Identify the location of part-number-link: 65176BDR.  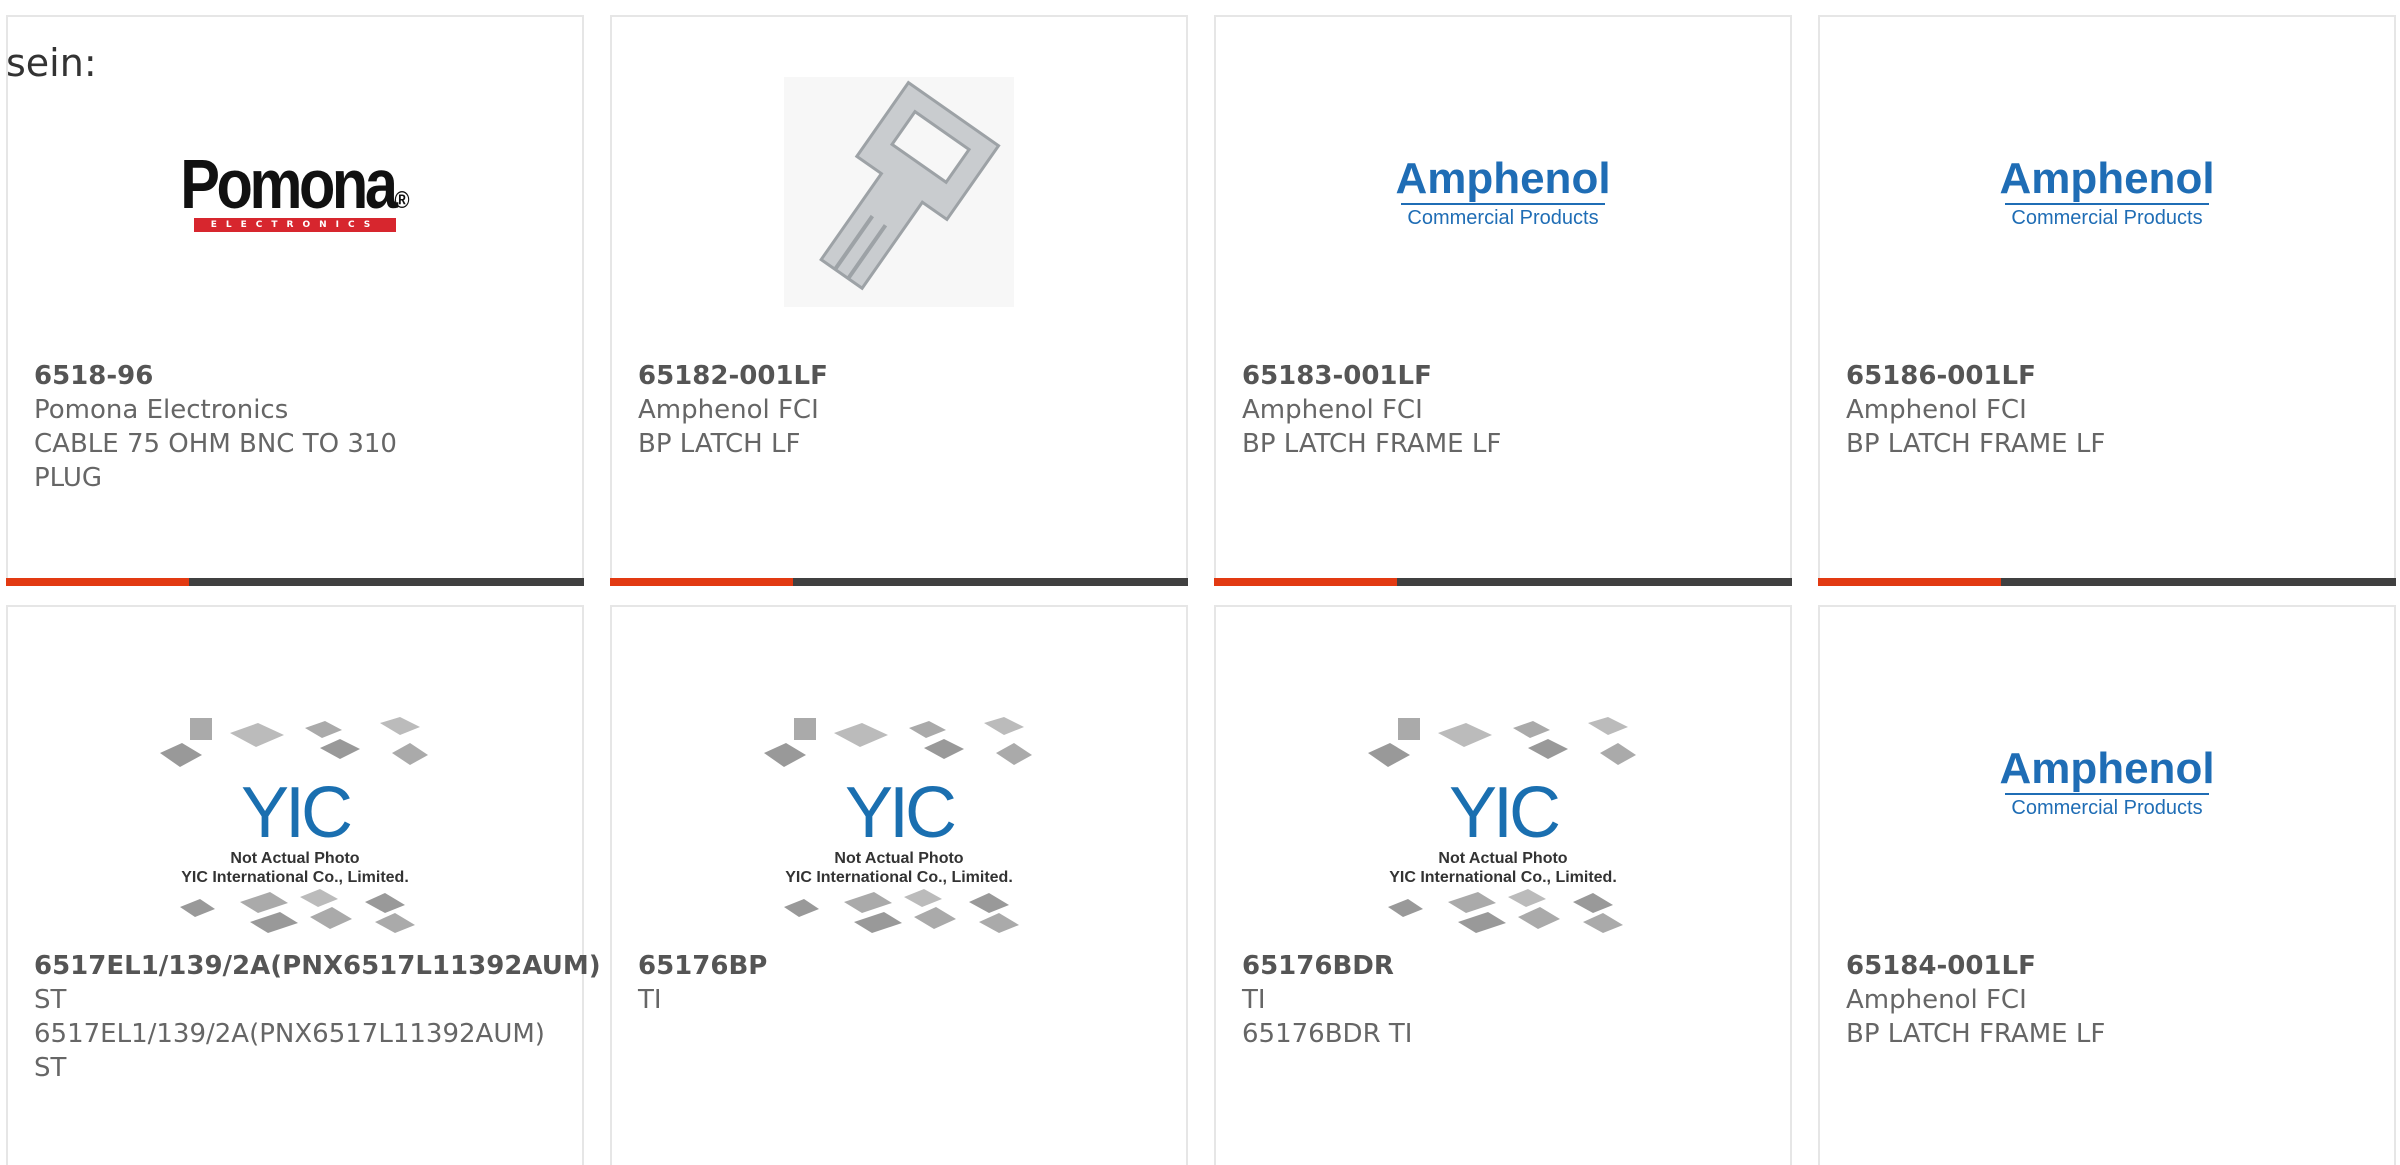
(1516, 966).